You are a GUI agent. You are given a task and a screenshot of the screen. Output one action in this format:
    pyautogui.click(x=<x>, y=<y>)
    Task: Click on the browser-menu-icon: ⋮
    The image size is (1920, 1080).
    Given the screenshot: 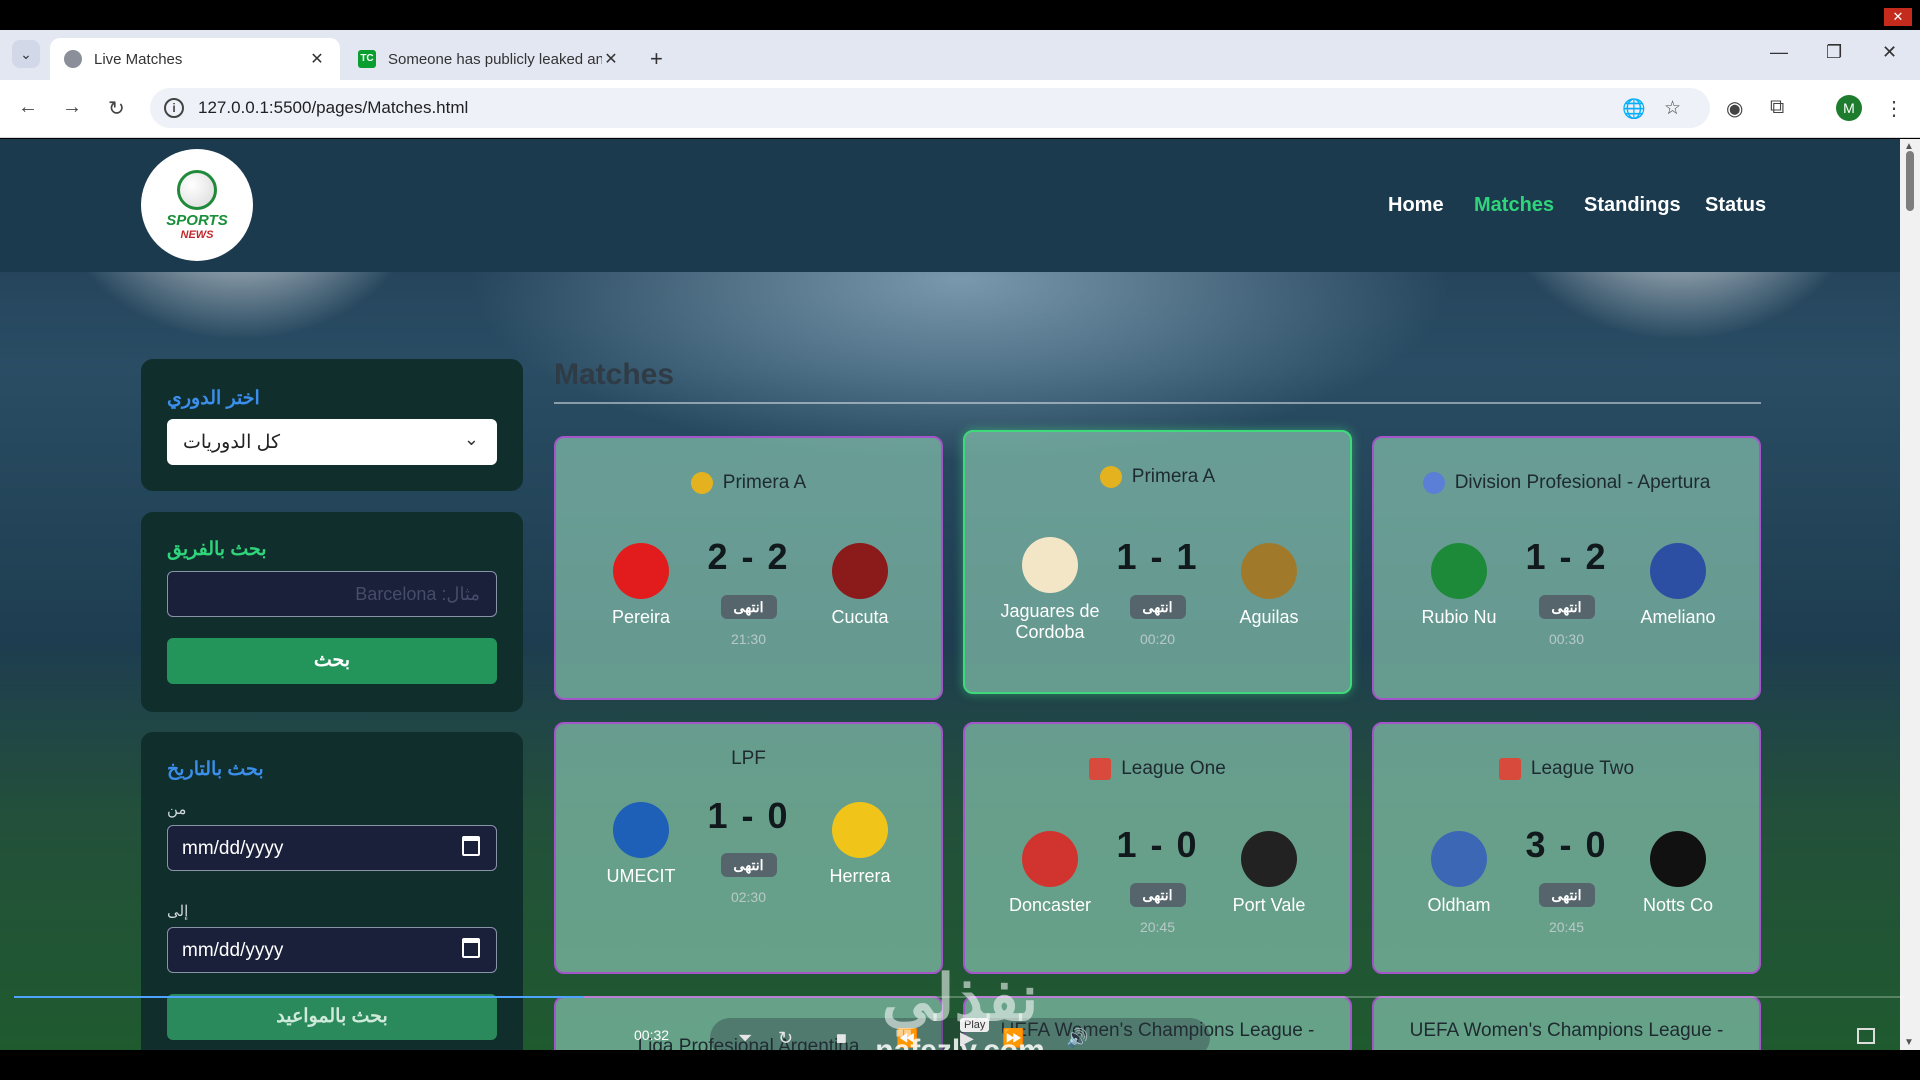 What is the action you would take?
    pyautogui.click(x=1894, y=108)
    